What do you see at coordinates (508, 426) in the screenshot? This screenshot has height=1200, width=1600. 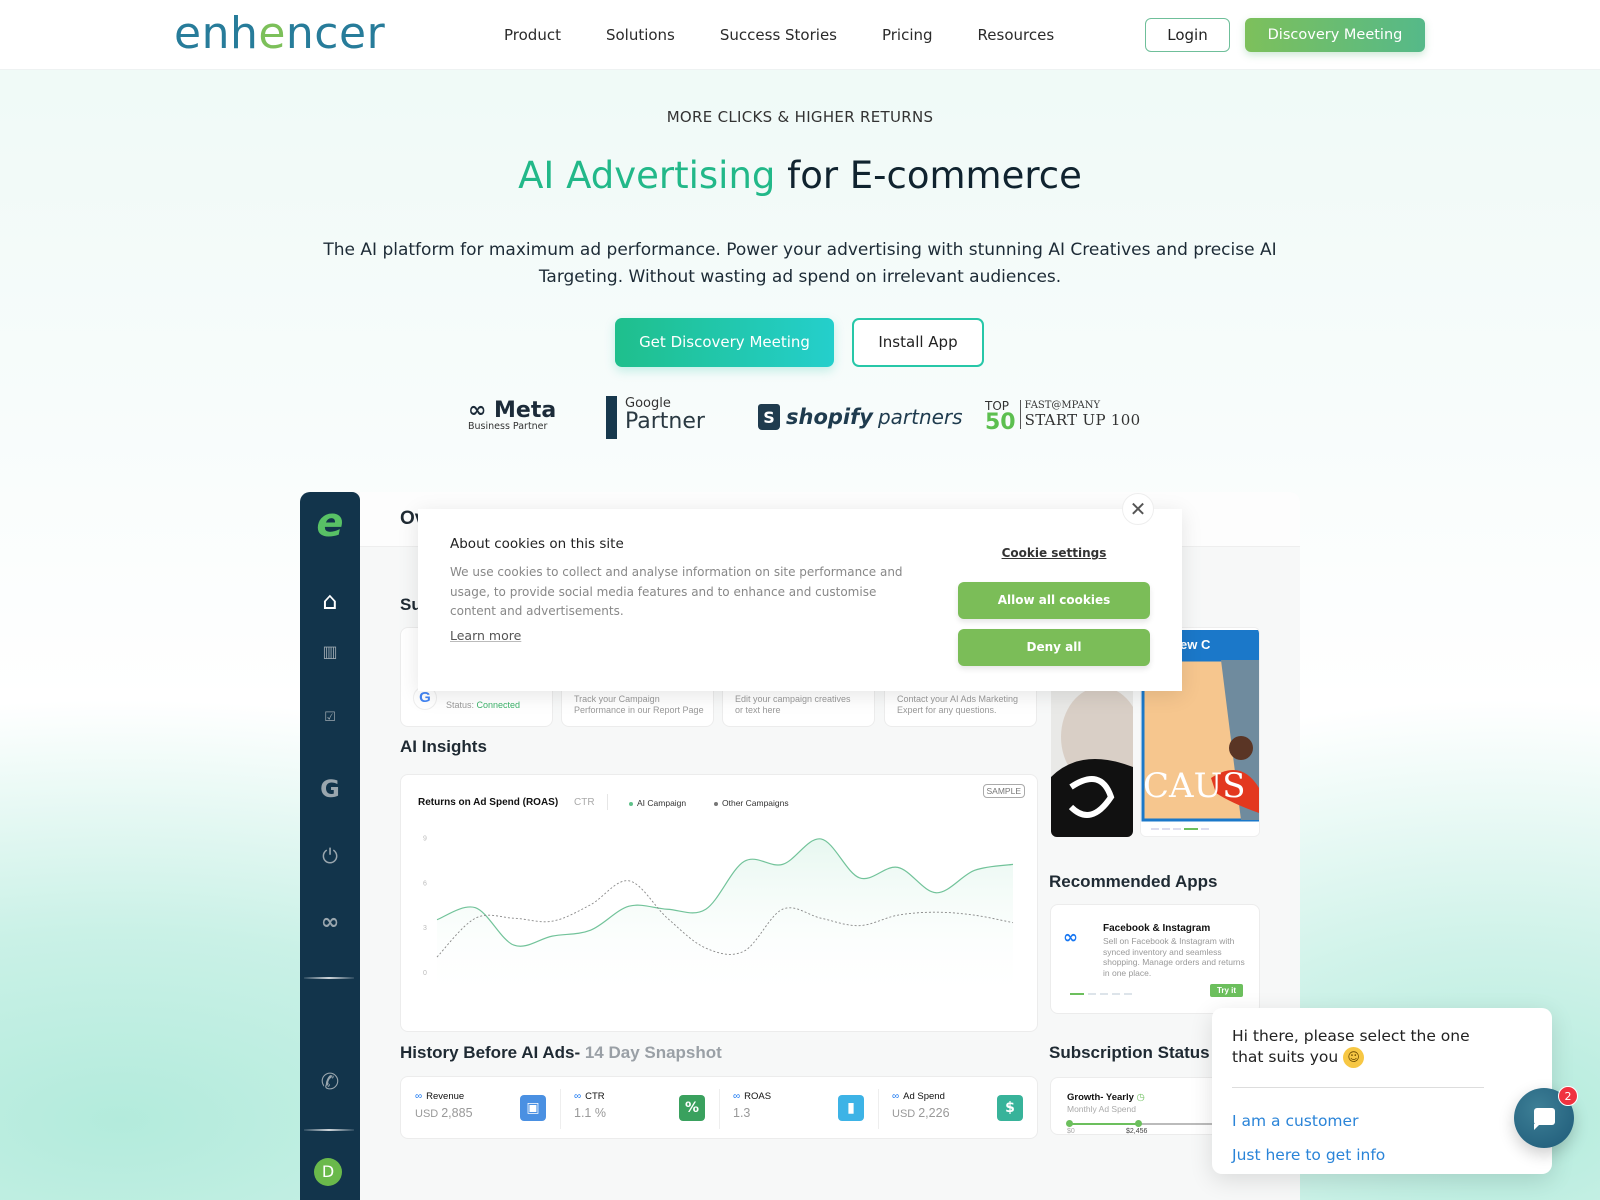 I see `meta-sub: Business Partner` at bounding box center [508, 426].